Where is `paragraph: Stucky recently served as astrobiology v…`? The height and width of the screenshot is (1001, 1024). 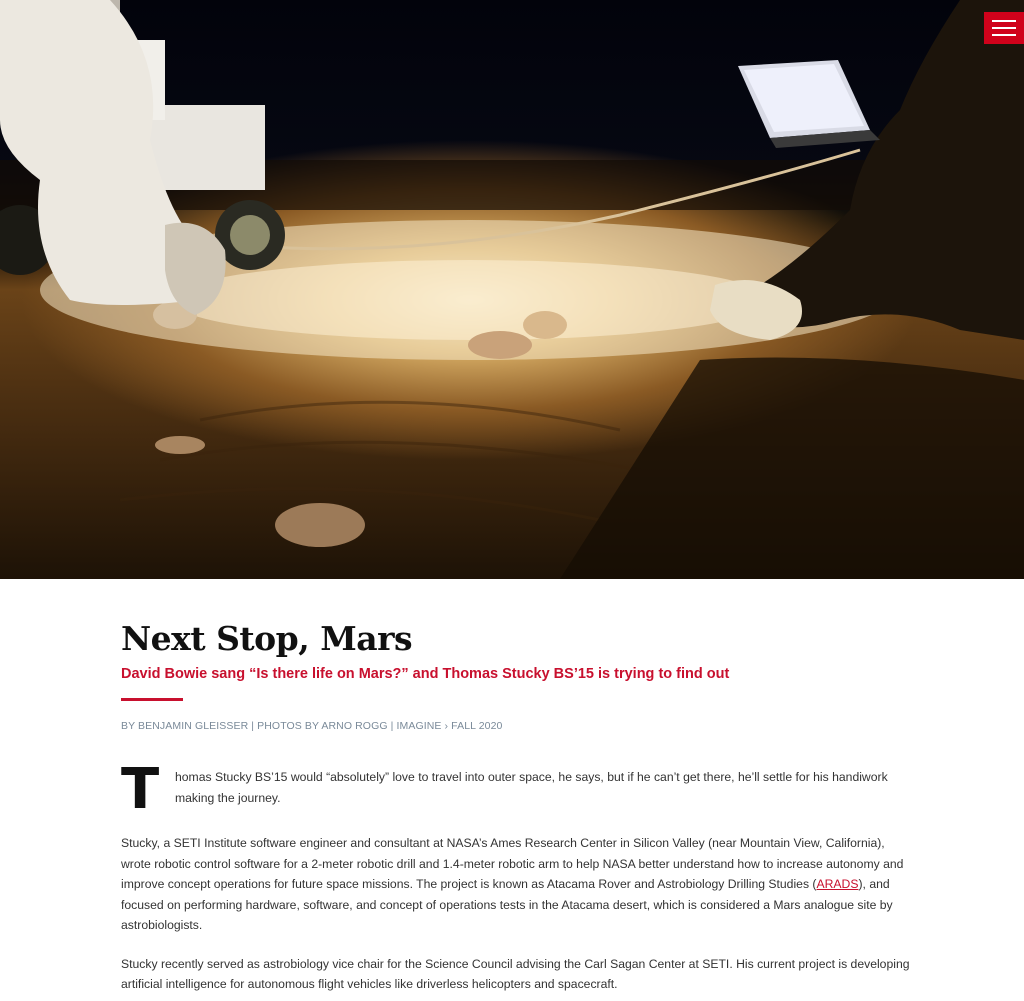
paragraph: Stucky recently served as astrobiology v… is located at coordinates (515, 974).